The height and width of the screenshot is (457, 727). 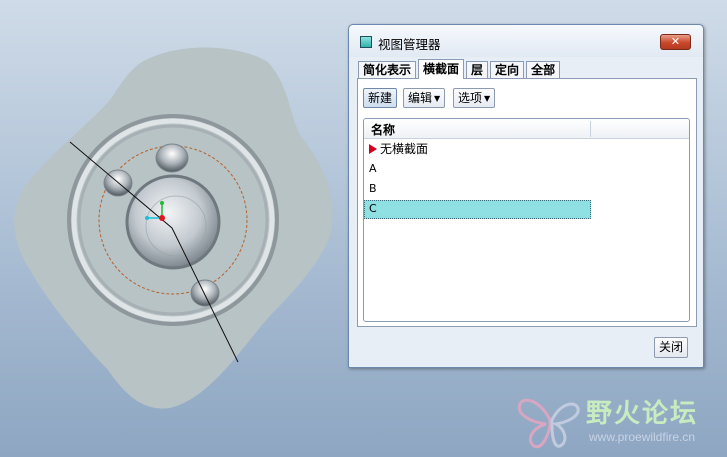 What do you see at coordinates (642, 414) in the screenshot?
I see `watermark-title: 野火论坛` at bounding box center [642, 414].